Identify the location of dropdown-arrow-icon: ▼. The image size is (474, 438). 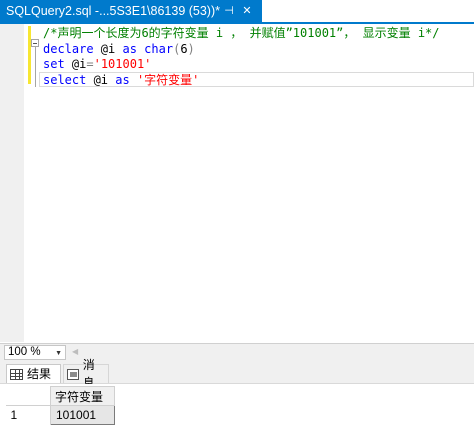
(58, 353).